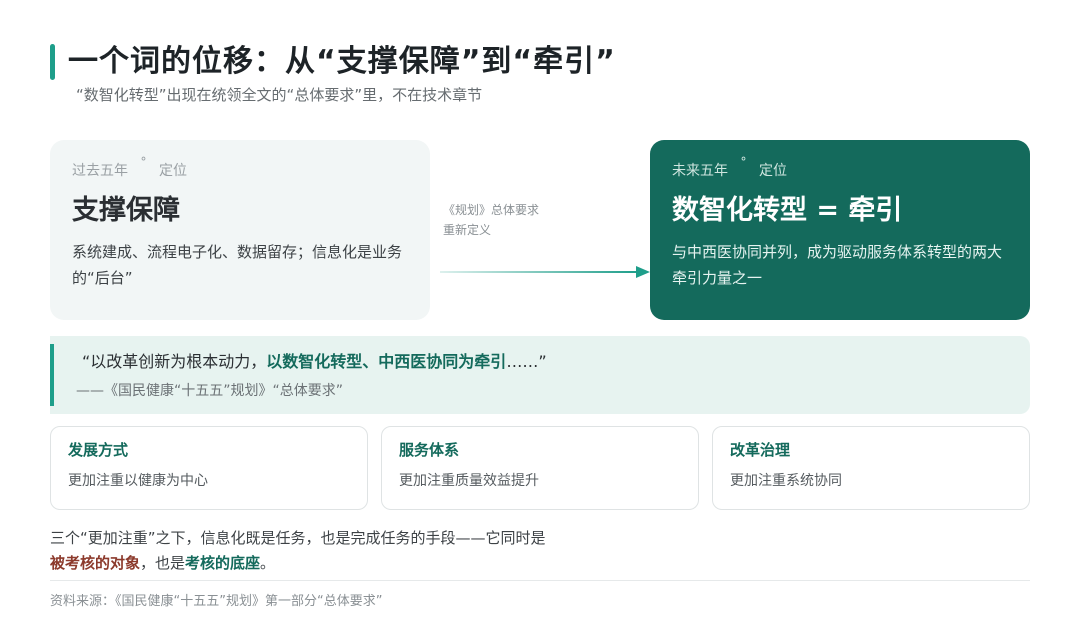  Describe the element at coordinates (298, 538) in the screenshot. I see `conclusion-line1: 三个“更加注重”之下，信息化既是任务，也是完成任务的手段——它同时是` at that location.